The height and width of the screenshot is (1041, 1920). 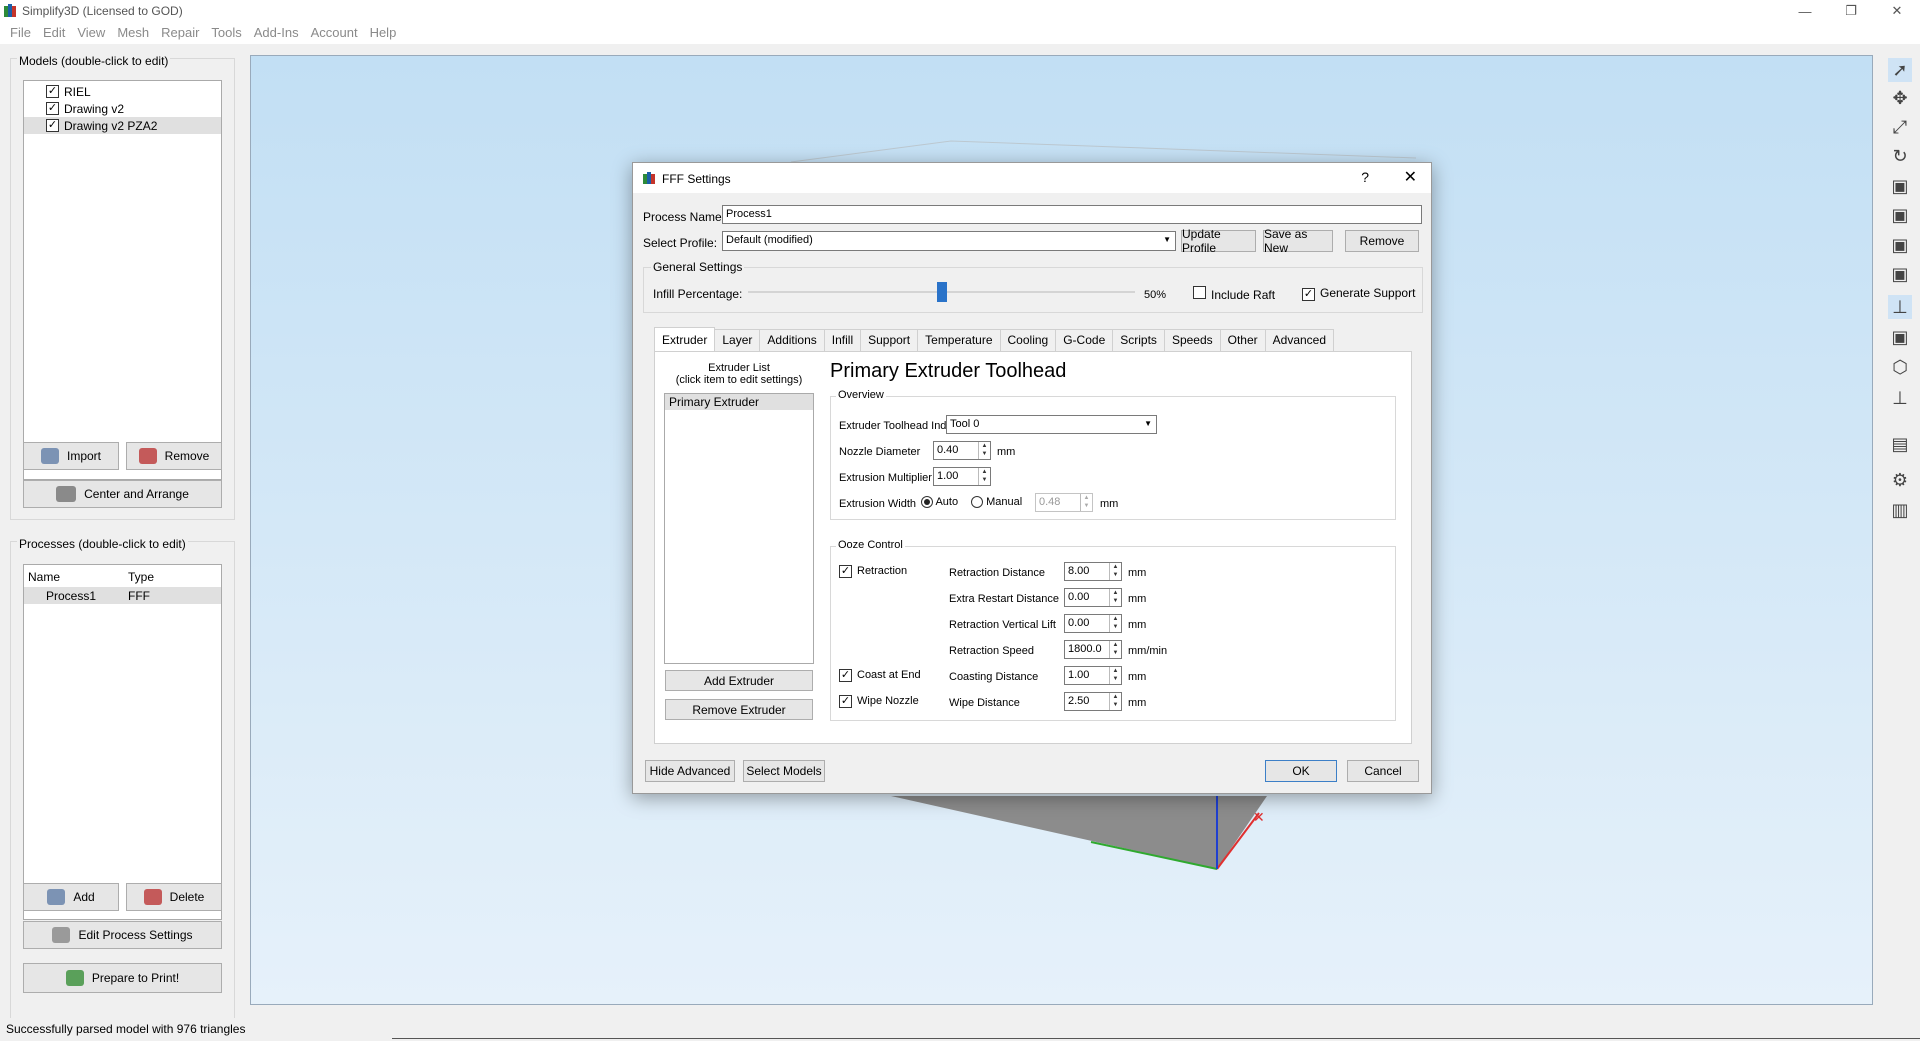 What do you see at coordinates (1093, 597) in the screenshot?
I see `extra-restart-distance-spinner: 0.00 ▲ ▼` at bounding box center [1093, 597].